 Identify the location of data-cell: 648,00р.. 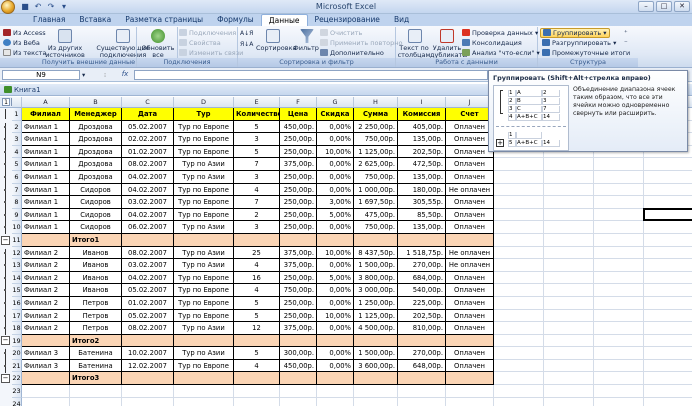
(422, 366).